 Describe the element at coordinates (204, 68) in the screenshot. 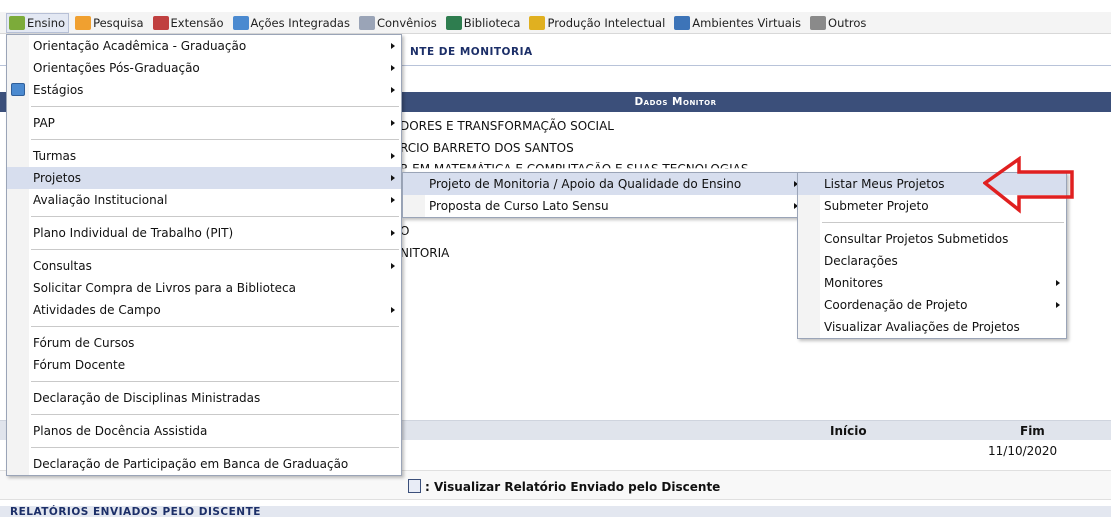

I see `menu-item-orientacoes-pos-graduacao: Orientações Pós-Graduação` at that location.